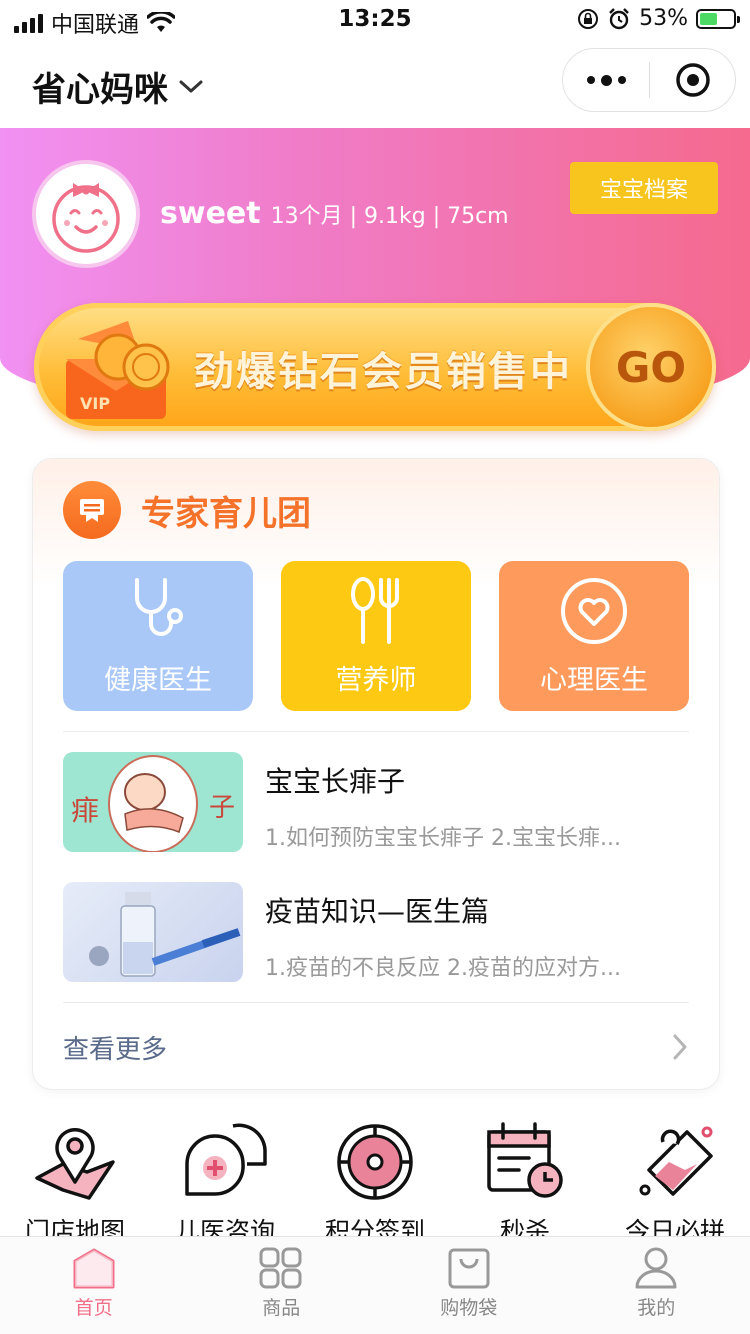  I want to click on spoon-fork-icon, so click(375, 610).